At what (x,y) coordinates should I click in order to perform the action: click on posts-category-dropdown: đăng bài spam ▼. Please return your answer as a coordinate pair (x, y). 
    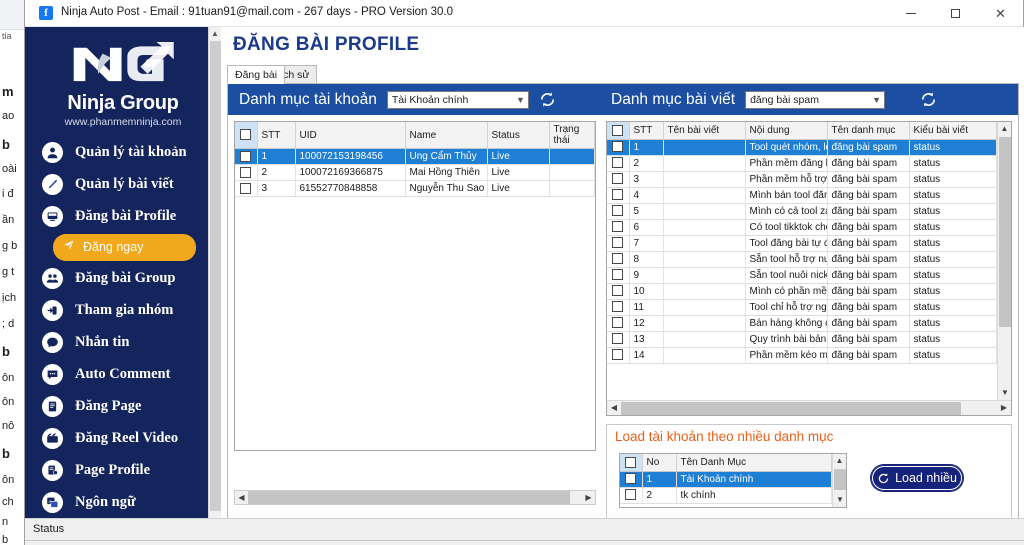
    Looking at the image, I should click on (815, 99).